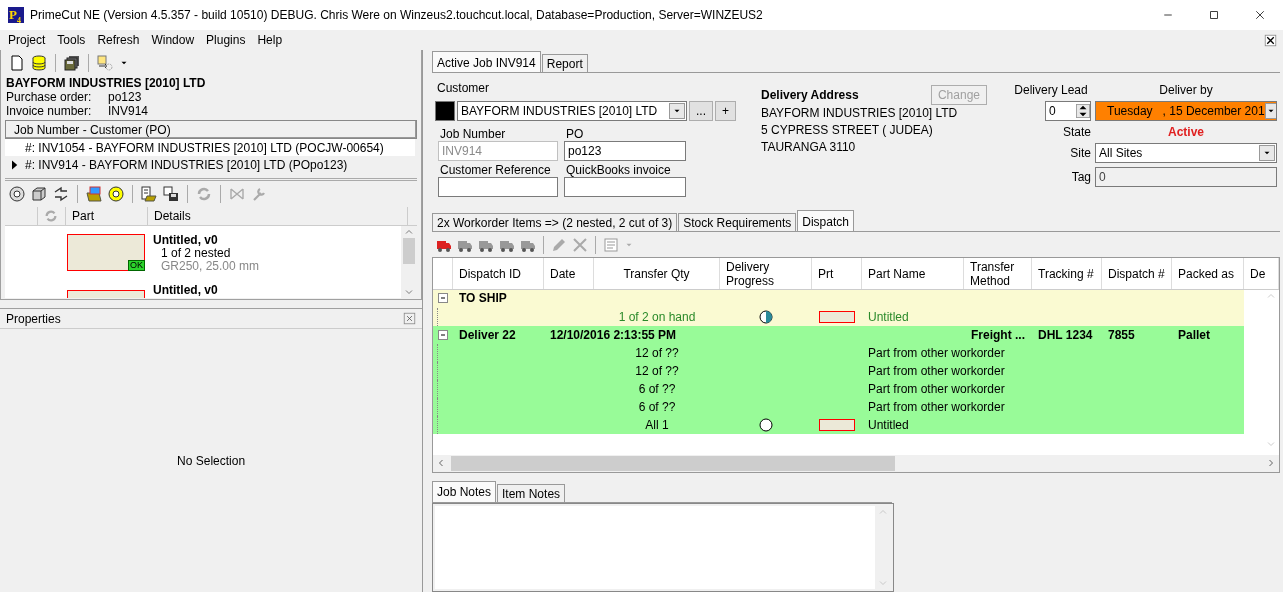  Describe the element at coordinates (860, 113) in the screenshot. I see `address-line: BAYFORM INDUSTRIES [2010] LTD` at that location.